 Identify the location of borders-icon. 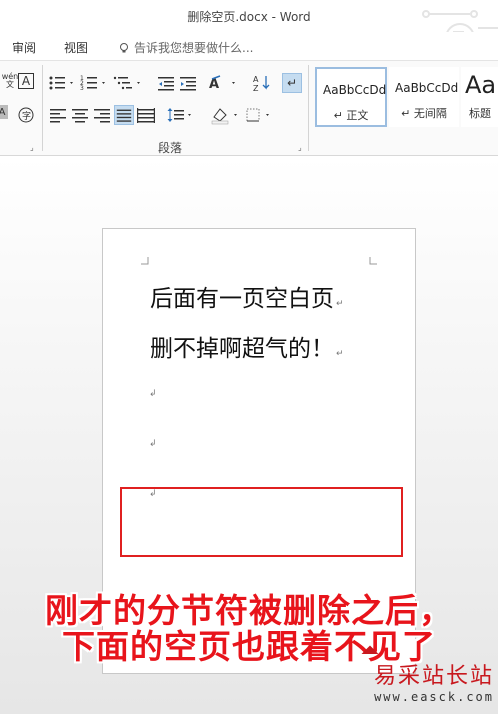
(259, 115).